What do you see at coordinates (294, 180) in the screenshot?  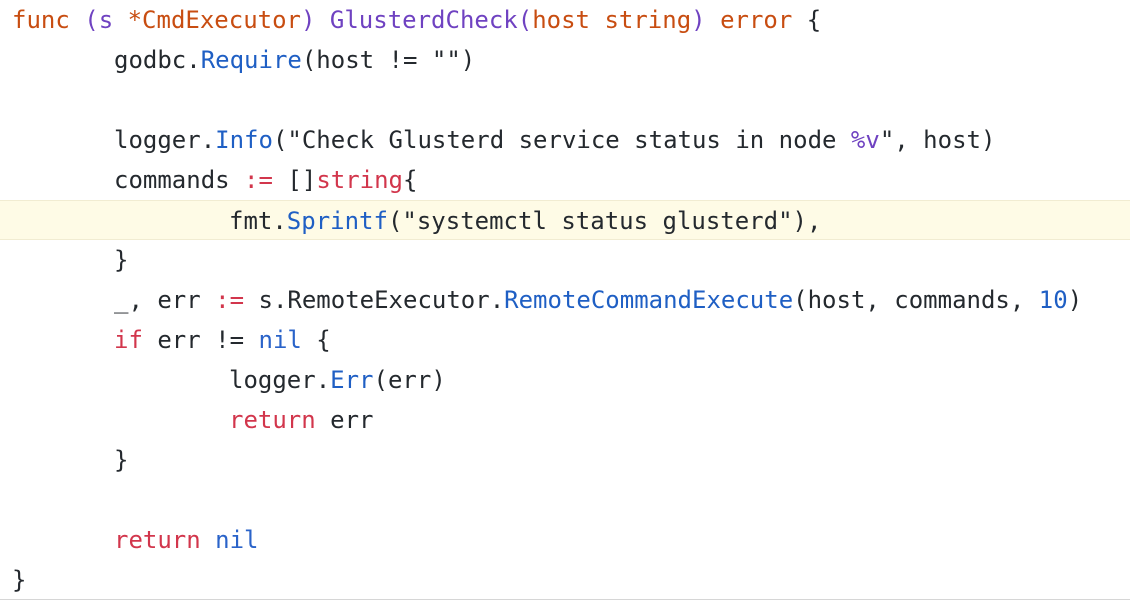 I see `code-token: []` at bounding box center [294, 180].